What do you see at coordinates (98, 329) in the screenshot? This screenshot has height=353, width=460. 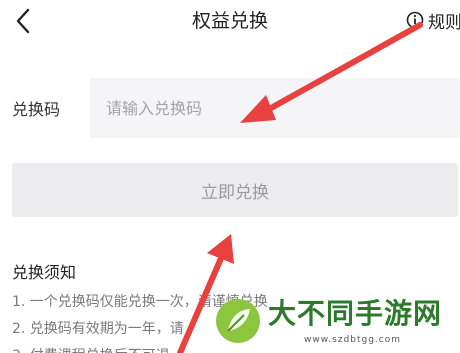 I see `notice-item: 2. 兑换码有效期为一年，请` at bounding box center [98, 329].